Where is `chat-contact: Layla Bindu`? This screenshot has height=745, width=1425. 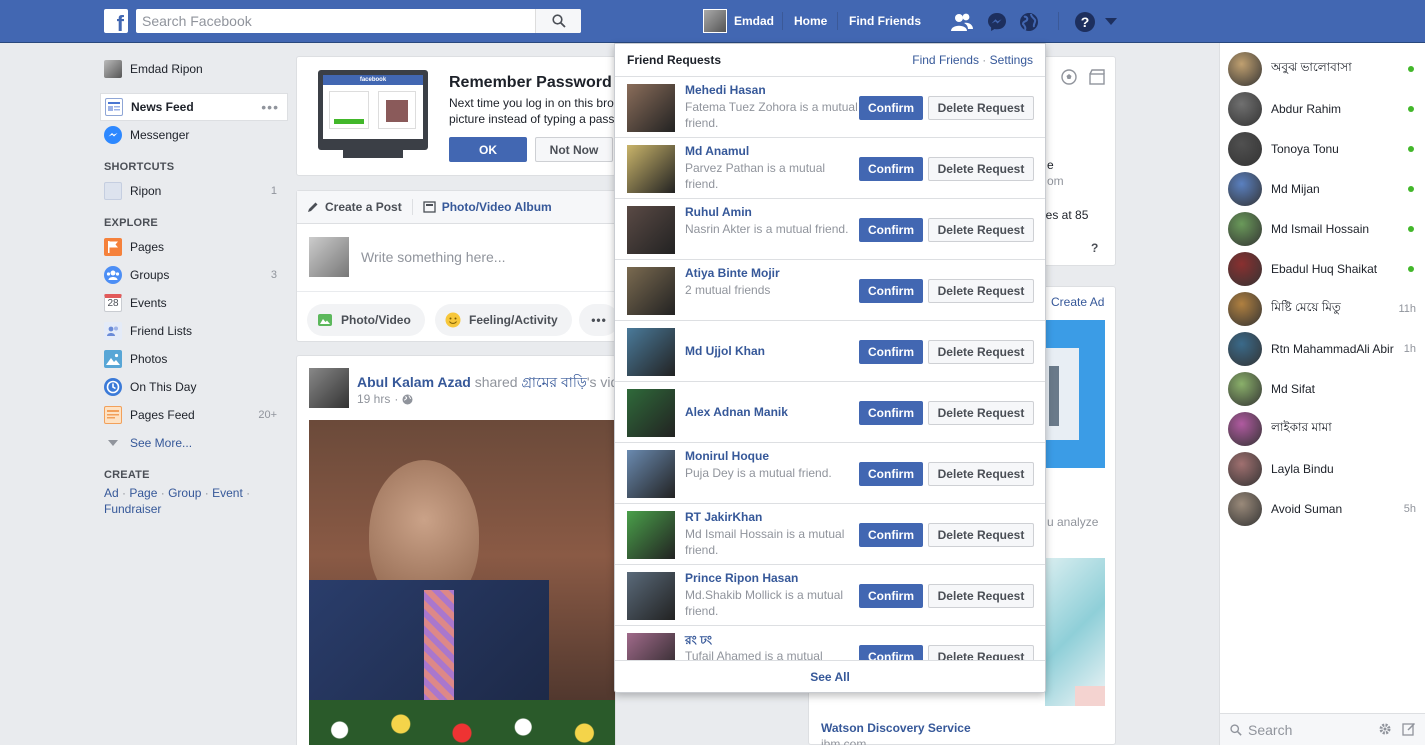
chat-contact: Layla Bindu is located at coordinates (1323, 469).